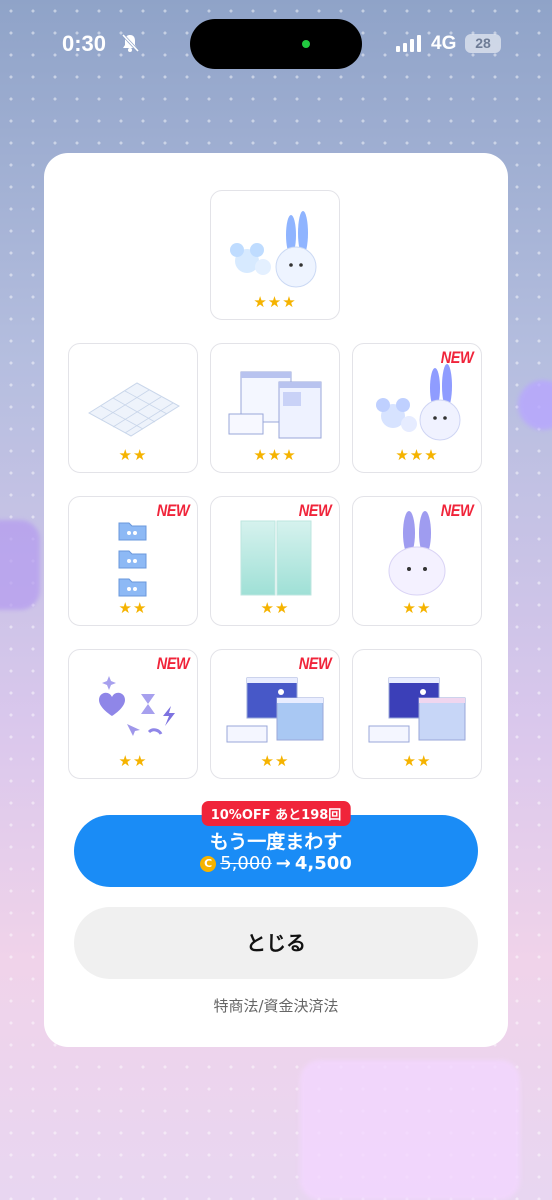 Image resolution: width=552 pixels, height=1200 pixels. What do you see at coordinates (137, 706) in the screenshot?
I see `sticker-set-icon` at bounding box center [137, 706].